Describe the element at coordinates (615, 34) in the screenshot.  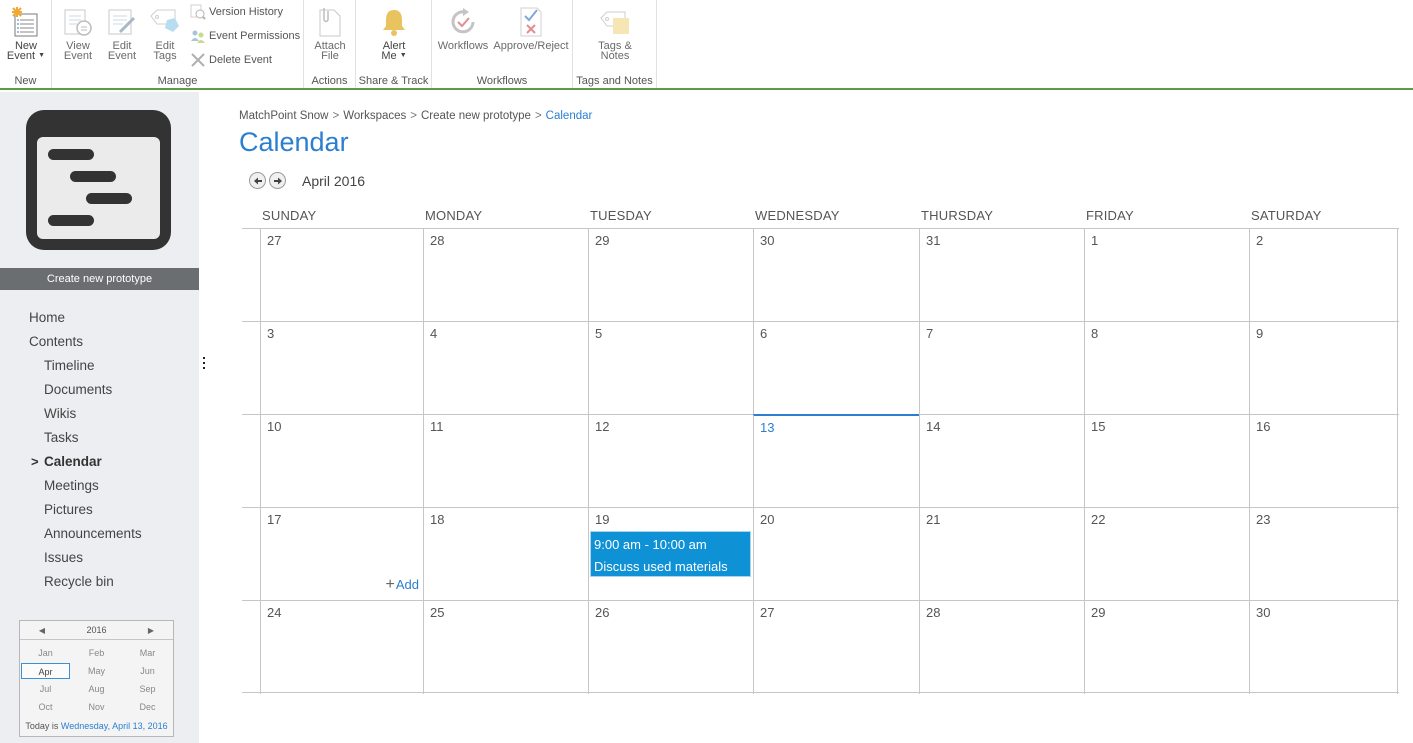
I see `tags-notes-button: Tags & Notes` at that location.